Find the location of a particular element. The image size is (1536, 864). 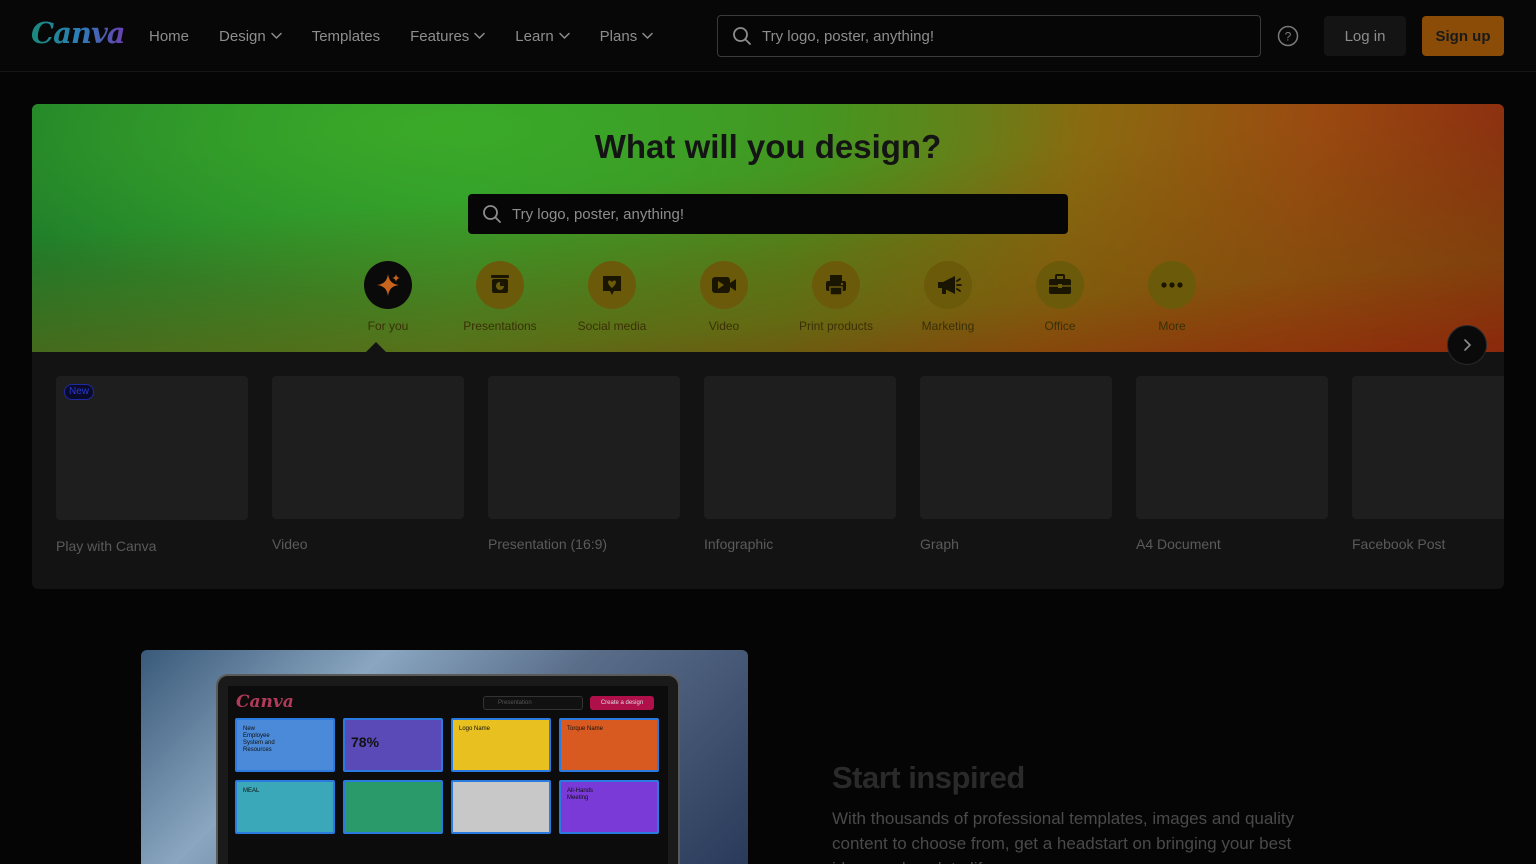

category-label: Social media is located at coordinates (612, 326).